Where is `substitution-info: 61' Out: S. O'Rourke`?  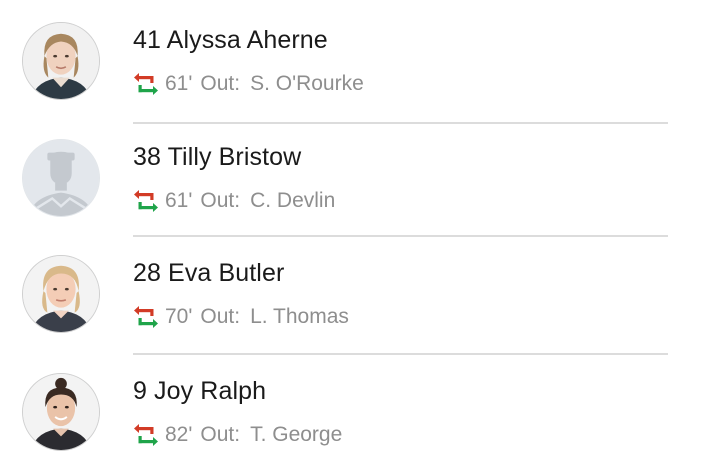 substitution-info: 61' Out: S. O'Rourke is located at coordinates (248, 84).